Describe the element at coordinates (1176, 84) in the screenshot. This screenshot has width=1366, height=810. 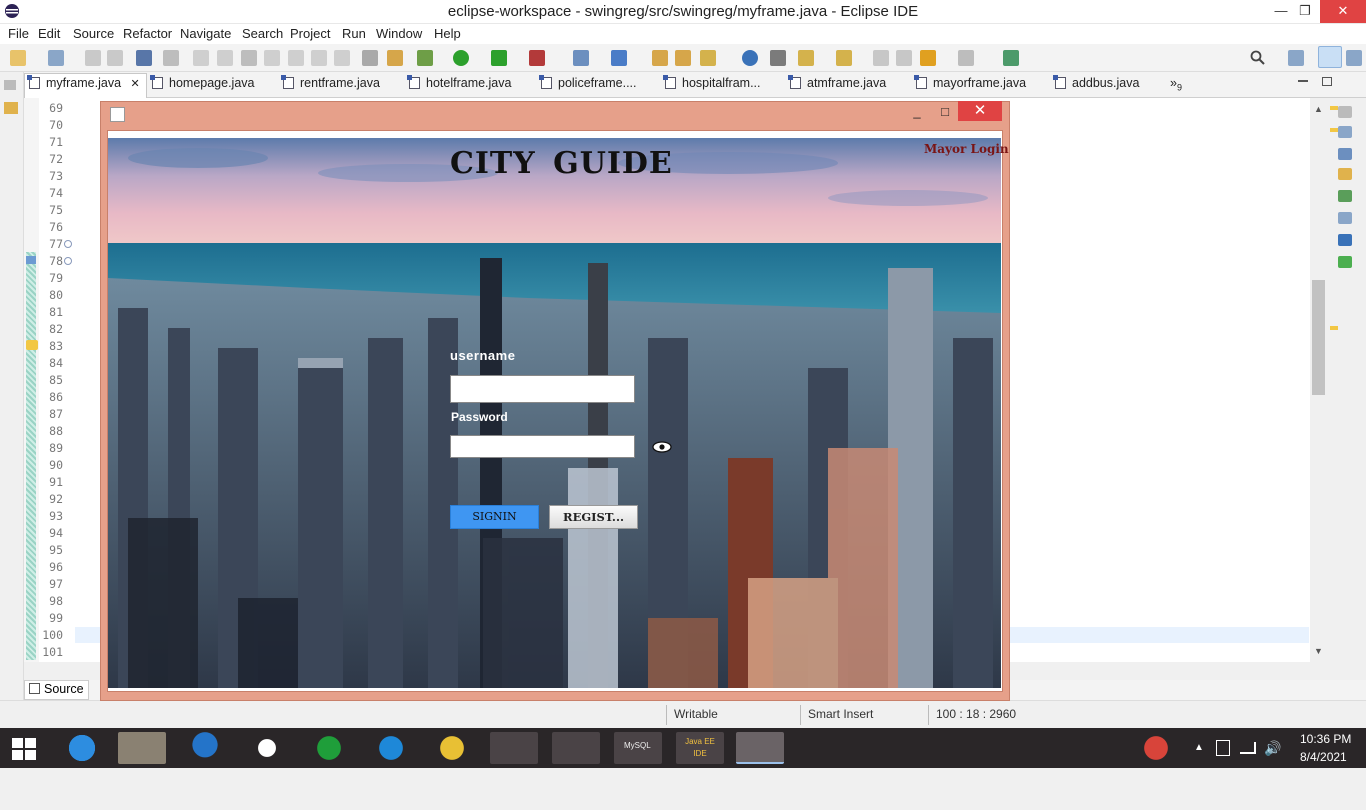
I see `tab-overflow: »9` at that location.